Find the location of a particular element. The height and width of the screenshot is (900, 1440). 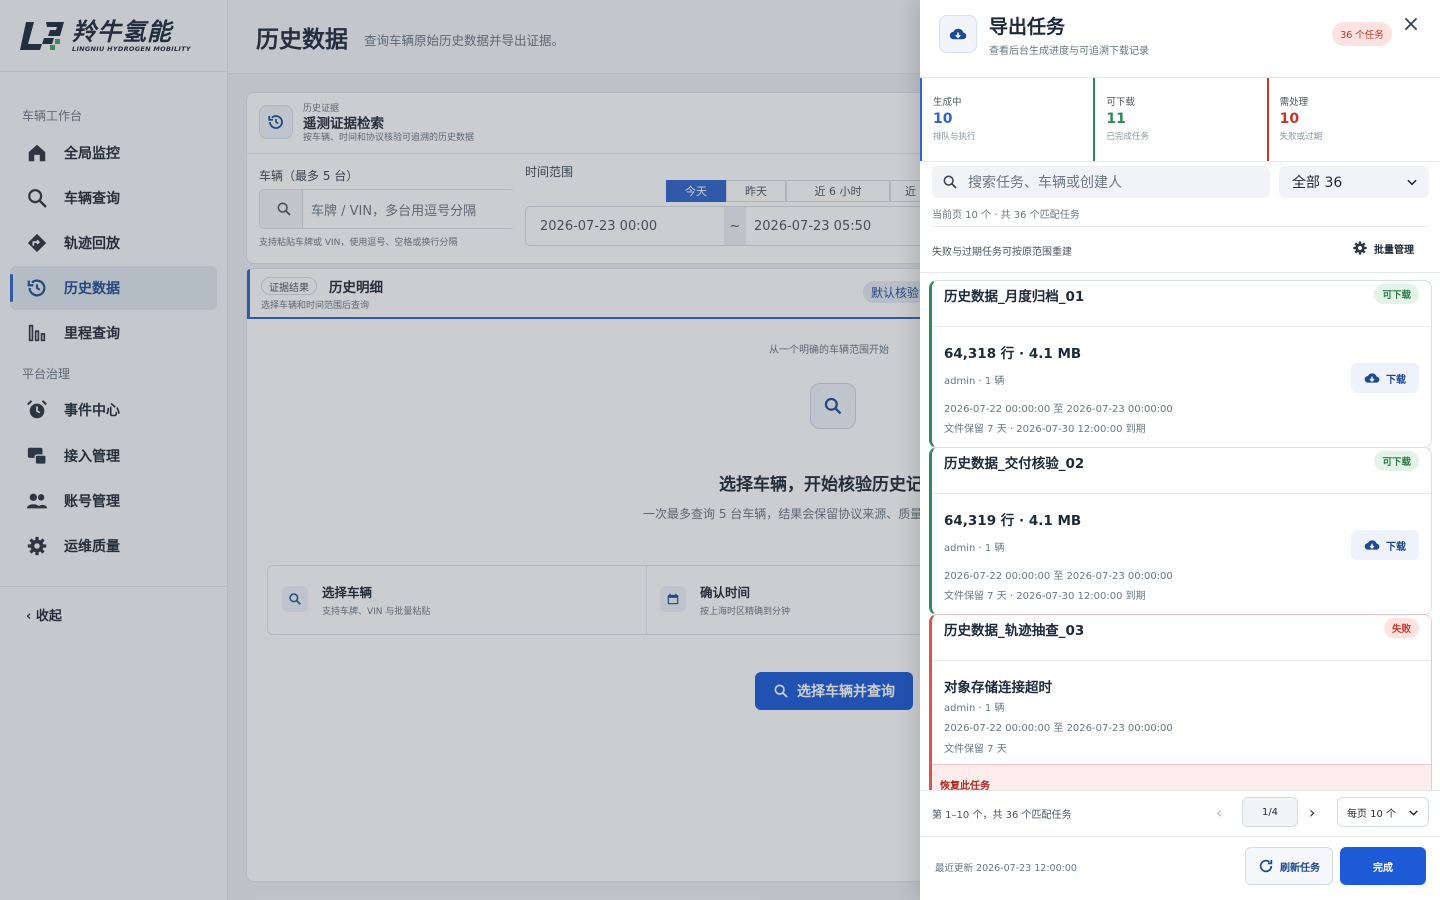

nav-section-workbench: 车辆工作台 is located at coordinates (52, 116).